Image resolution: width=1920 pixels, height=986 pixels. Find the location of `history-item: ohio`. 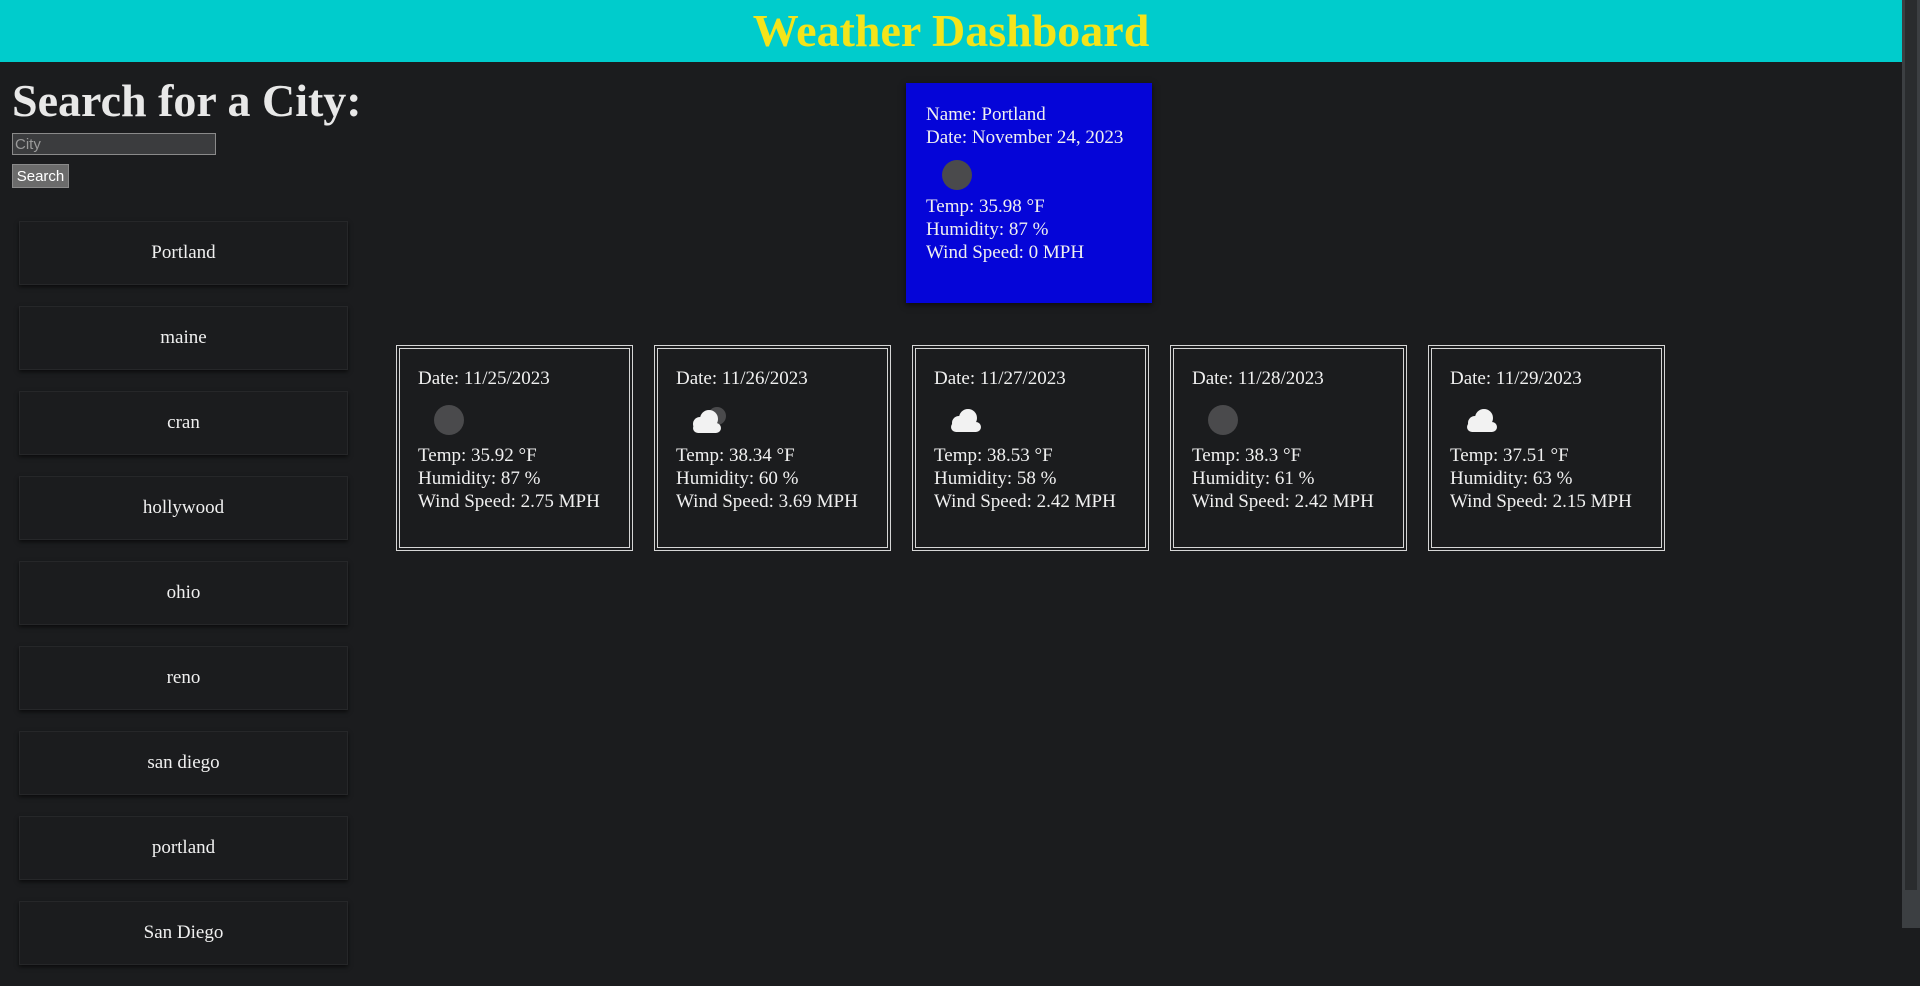

history-item: ohio is located at coordinates (183, 593).